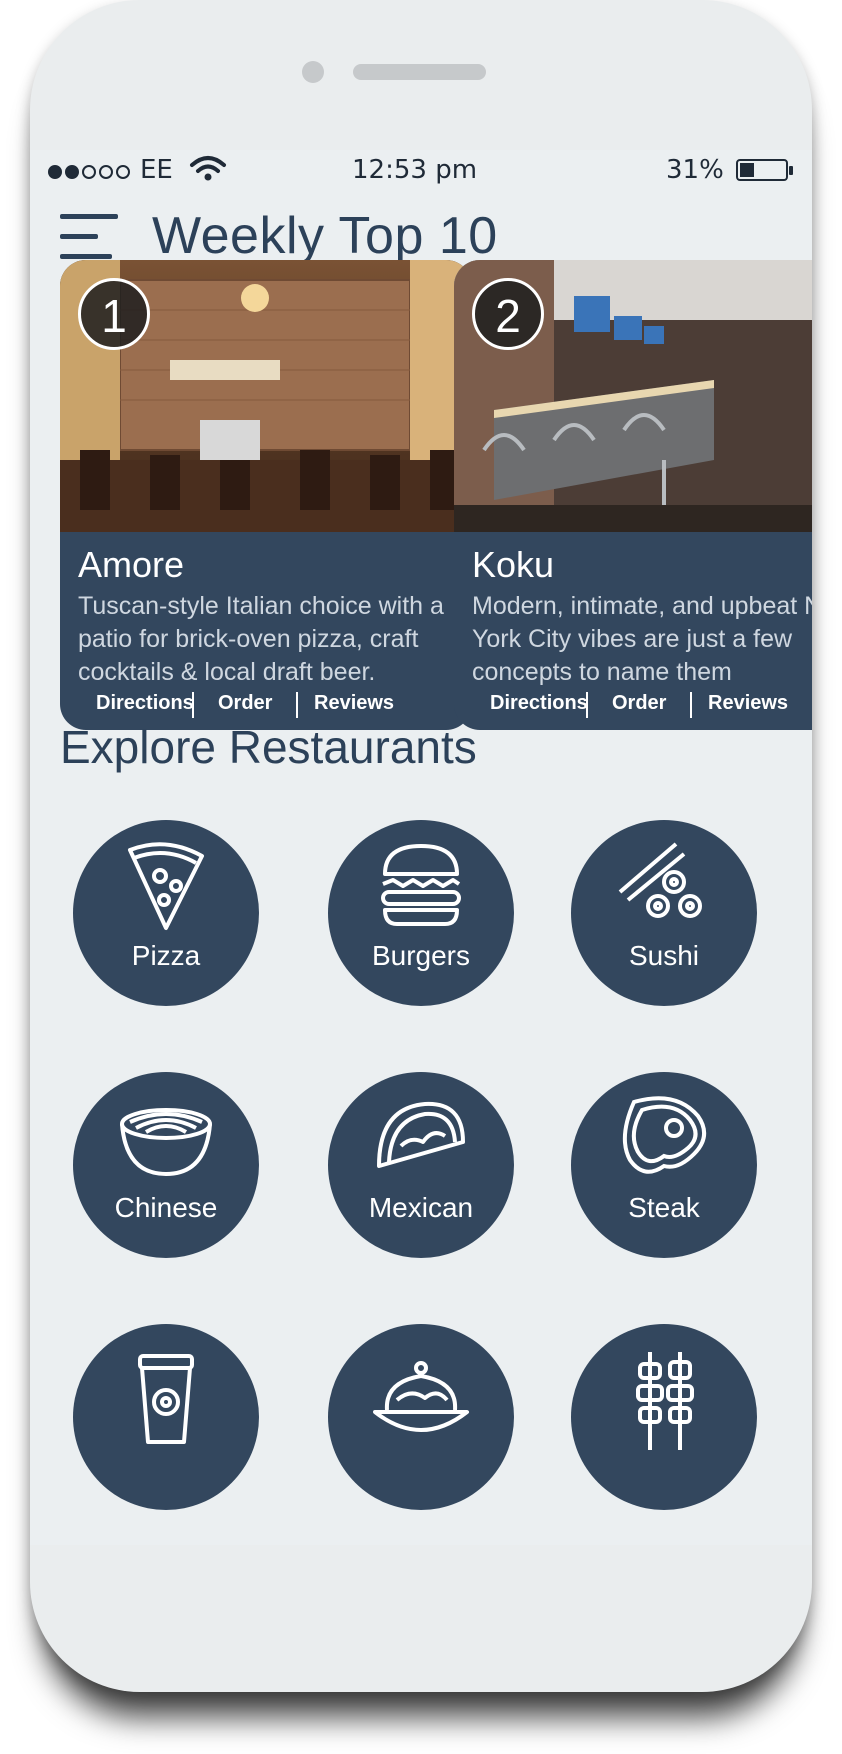 The image size is (842, 1754). Describe the element at coordinates (89, 237) in the screenshot. I see `hamburger-menu-icon` at that location.